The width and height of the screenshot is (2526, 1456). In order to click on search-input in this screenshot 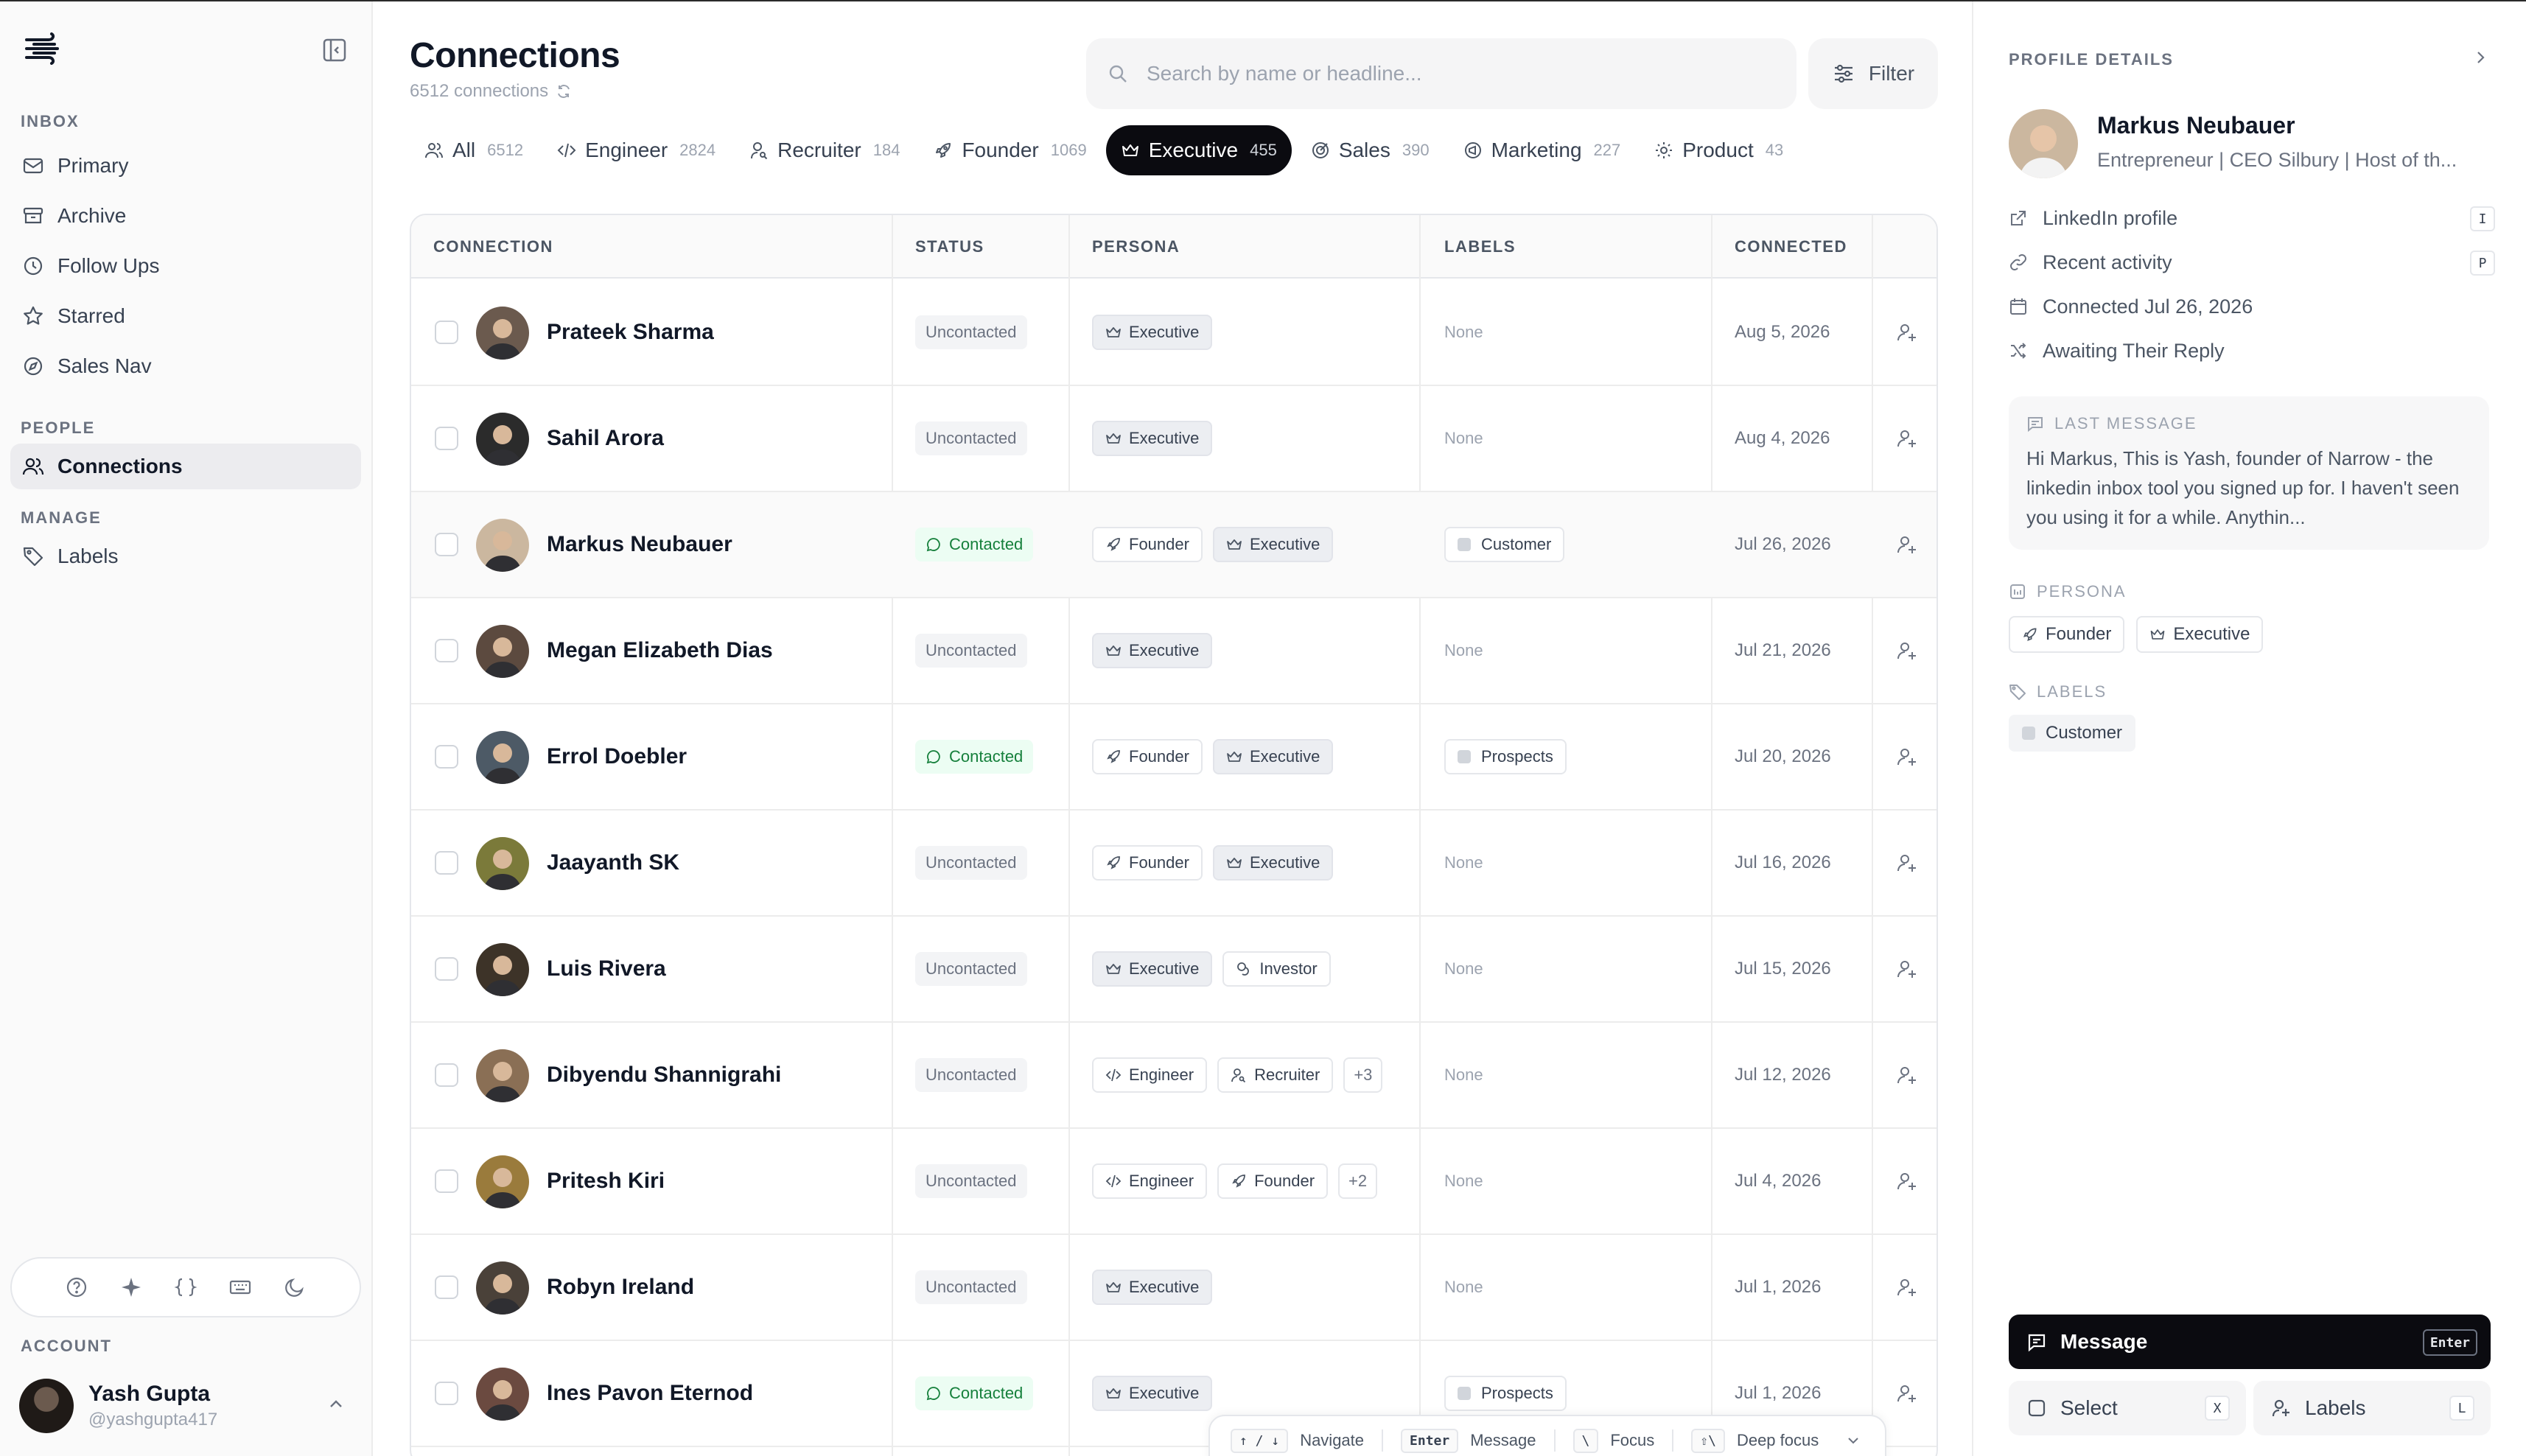, I will do `click(1449, 73)`.